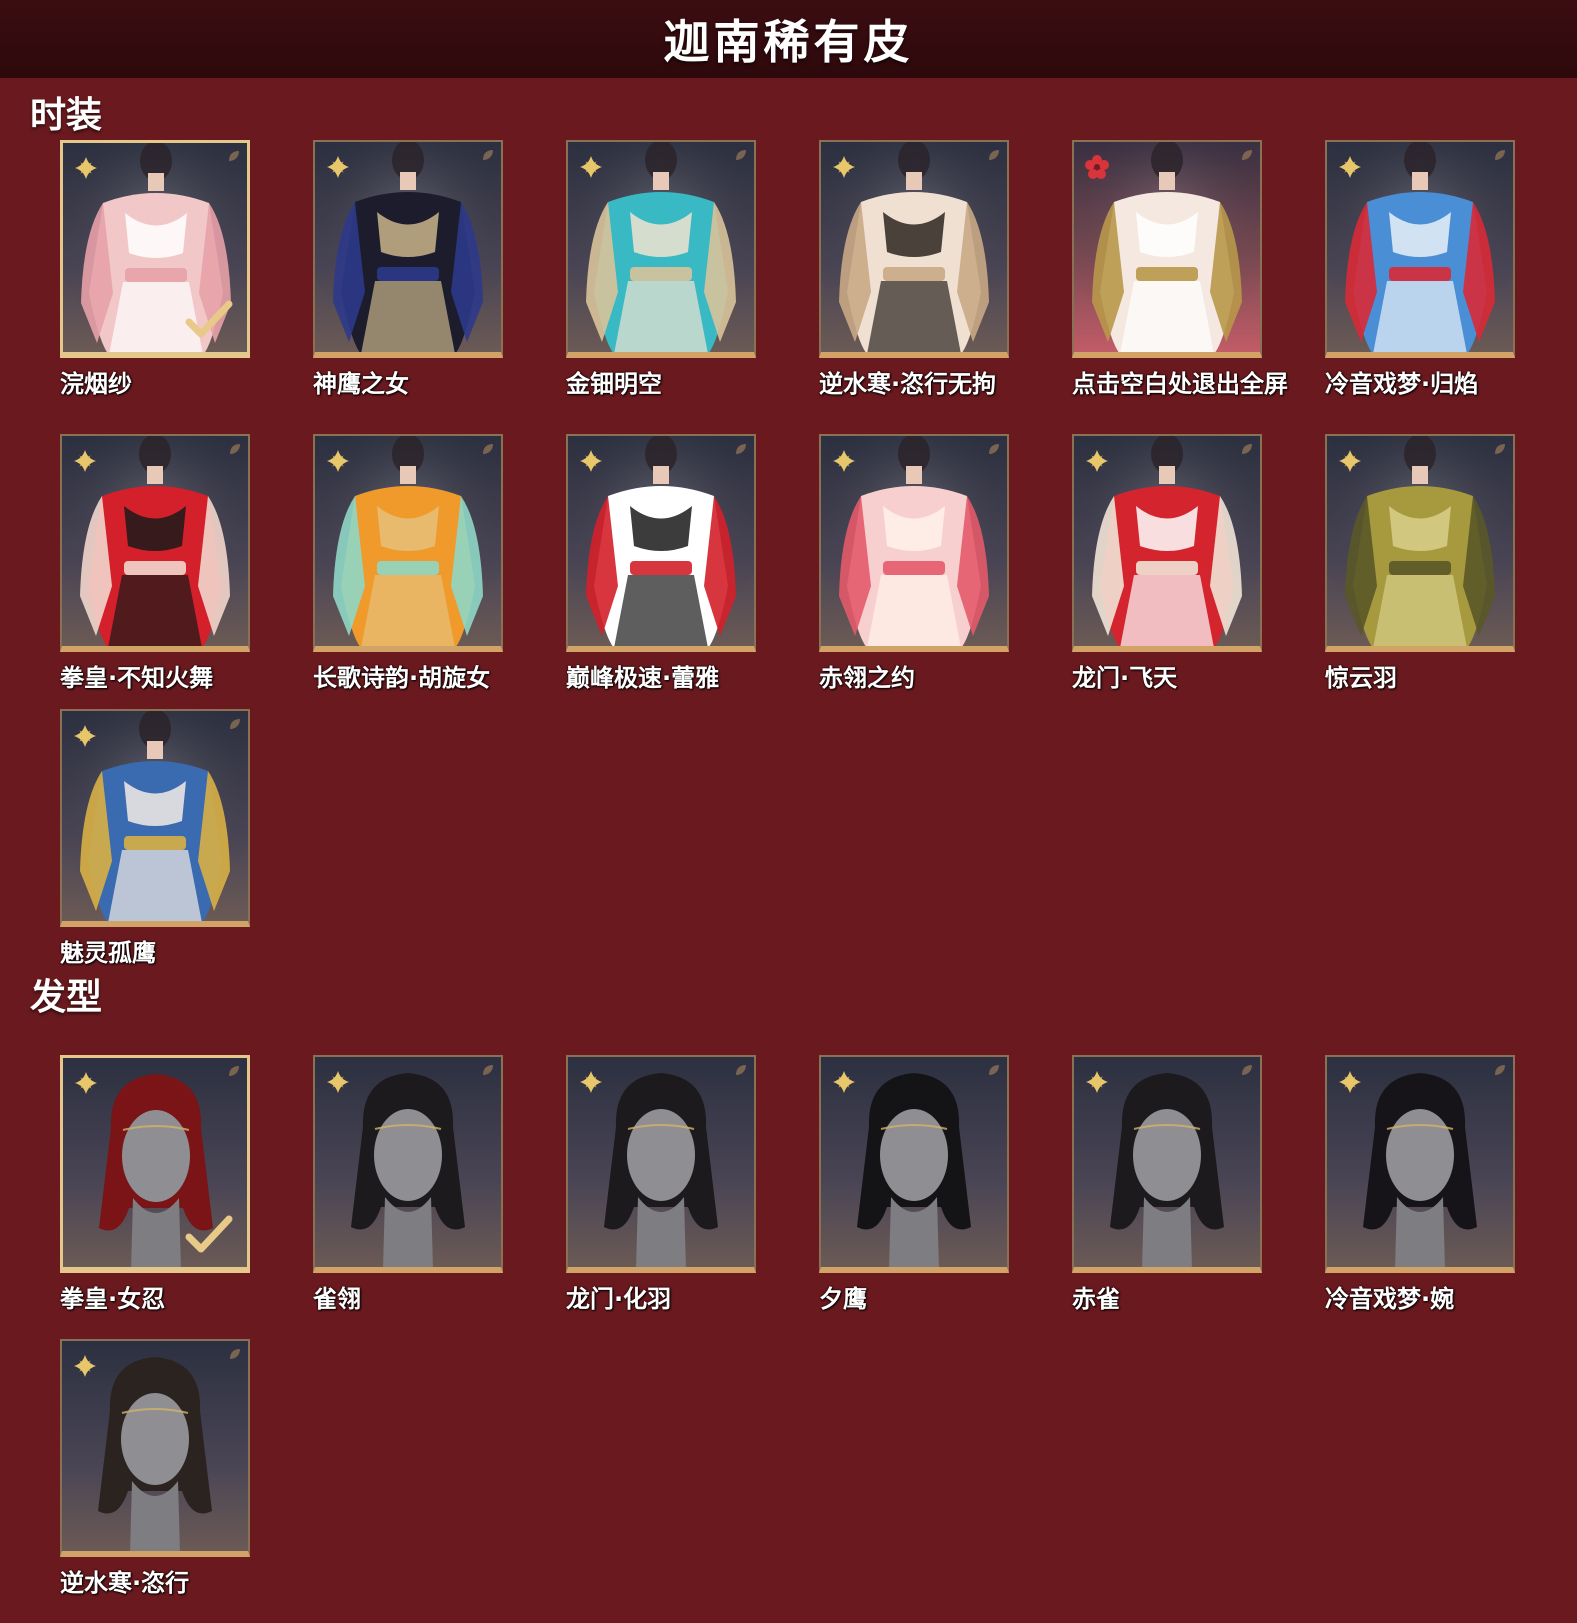 The height and width of the screenshot is (1623, 1577). Describe the element at coordinates (96, 384) in the screenshot. I see `item-label: 浣烟纱` at that location.